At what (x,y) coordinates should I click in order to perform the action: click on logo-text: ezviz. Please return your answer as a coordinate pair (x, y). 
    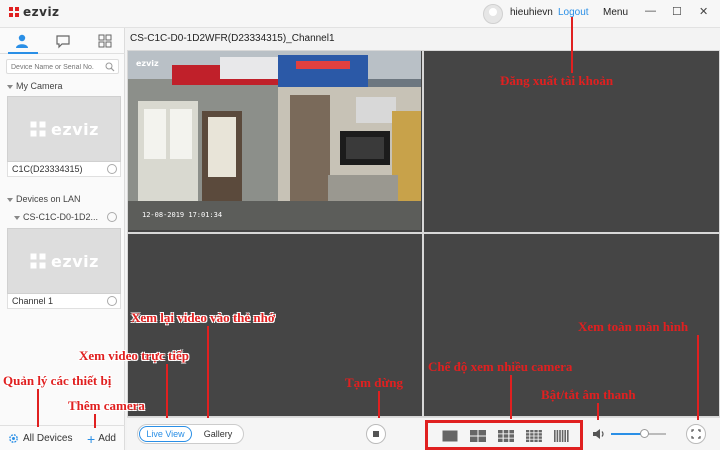
    Looking at the image, I should click on (41, 12).